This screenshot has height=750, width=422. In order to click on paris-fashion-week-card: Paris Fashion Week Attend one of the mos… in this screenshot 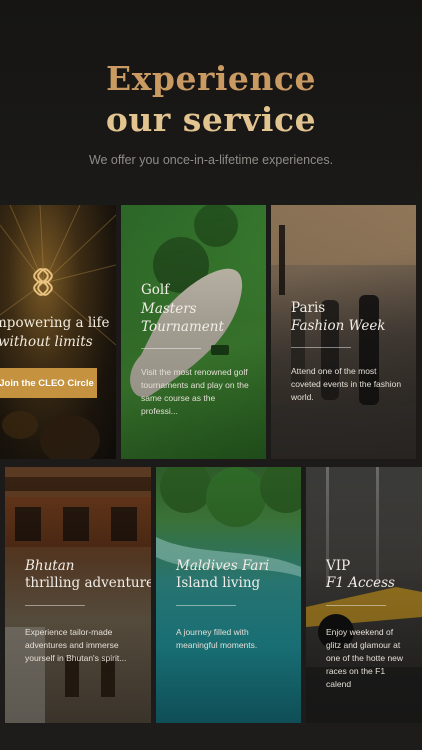, I will do `click(343, 332)`.